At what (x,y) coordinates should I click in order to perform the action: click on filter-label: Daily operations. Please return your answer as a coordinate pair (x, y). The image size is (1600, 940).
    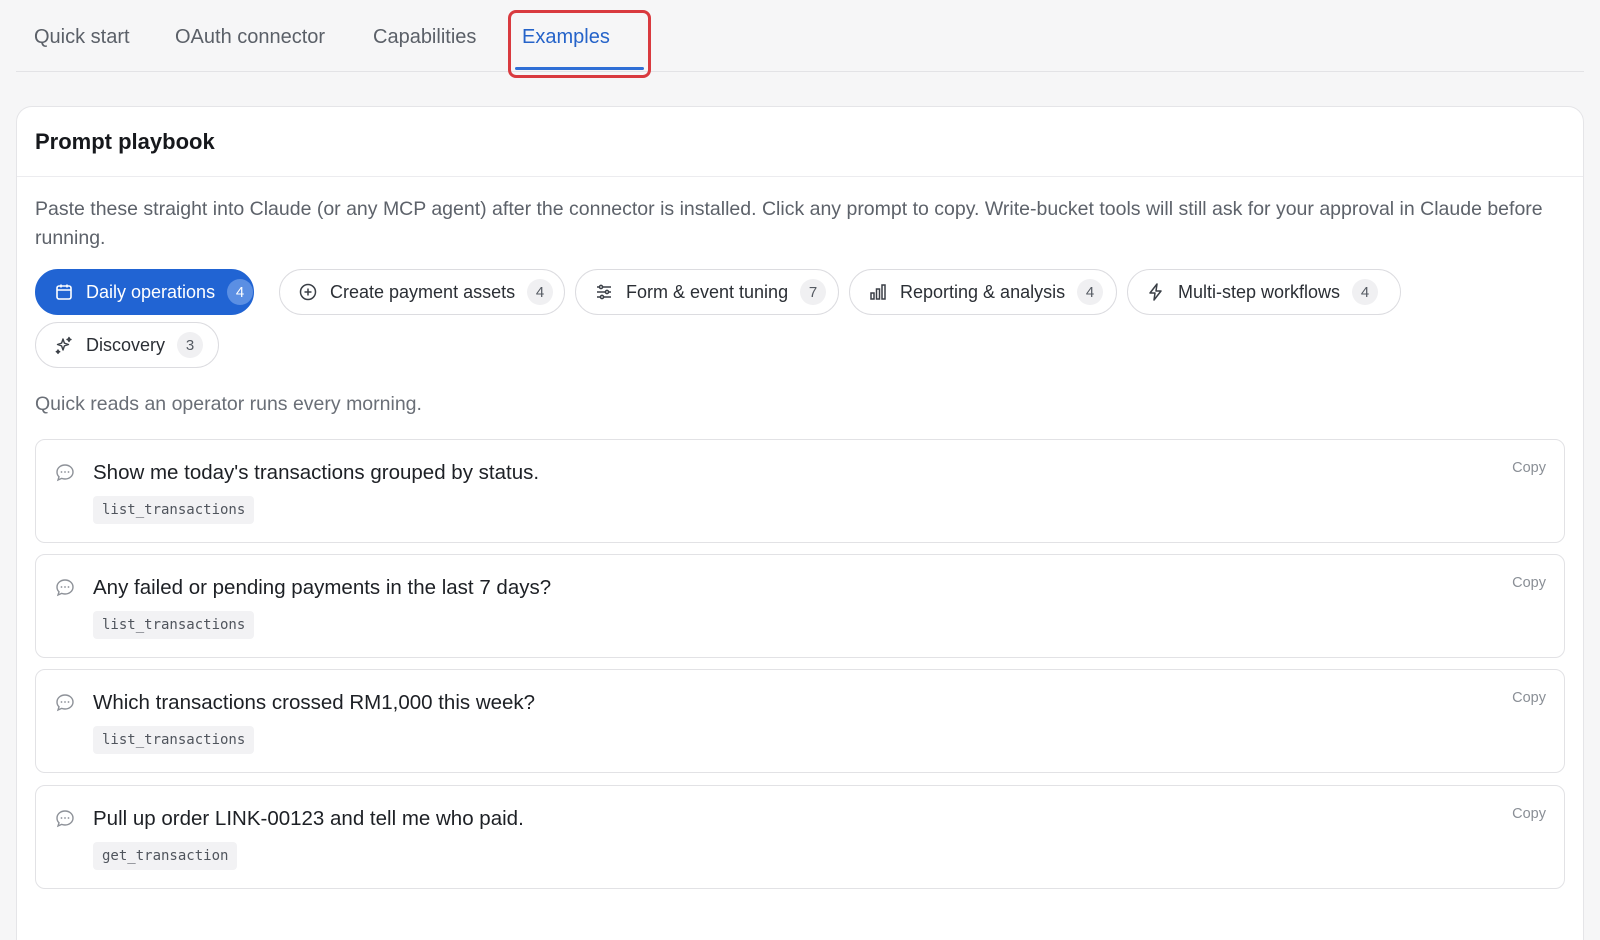
    Looking at the image, I should click on (151, 291).